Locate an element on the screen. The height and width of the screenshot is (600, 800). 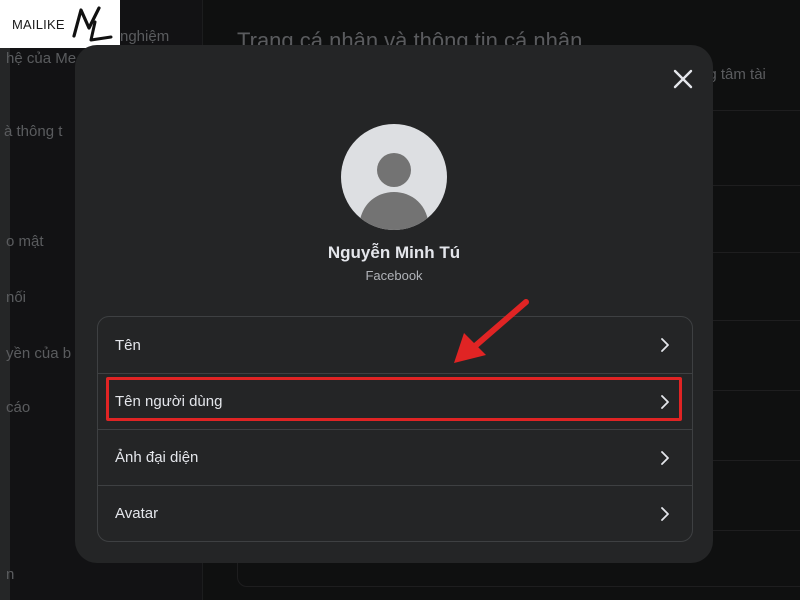
default-avatar-icon is located at coordinates (394, 191).